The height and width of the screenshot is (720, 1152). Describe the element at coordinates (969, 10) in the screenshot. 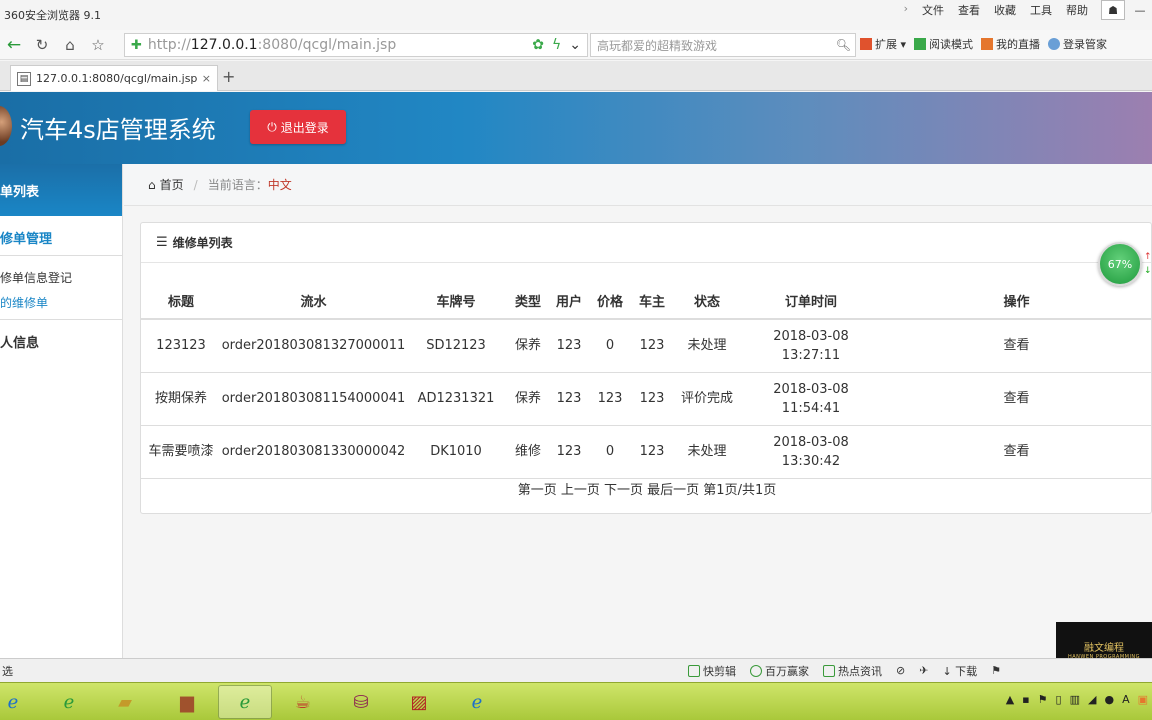

I see `menu-view: 查看` at that location.